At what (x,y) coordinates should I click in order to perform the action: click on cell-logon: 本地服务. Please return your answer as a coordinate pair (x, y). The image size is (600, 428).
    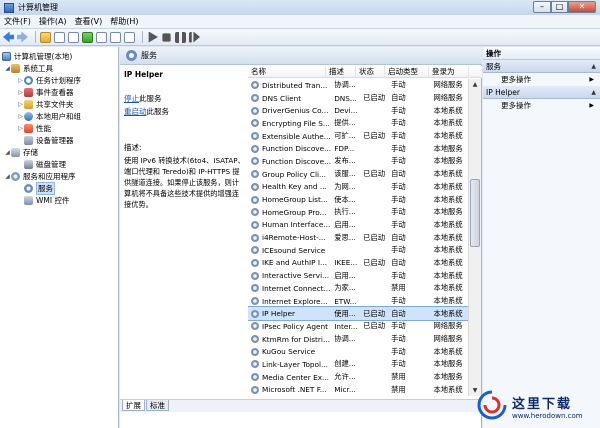
    Looking at the image, I should click on (448, 364).